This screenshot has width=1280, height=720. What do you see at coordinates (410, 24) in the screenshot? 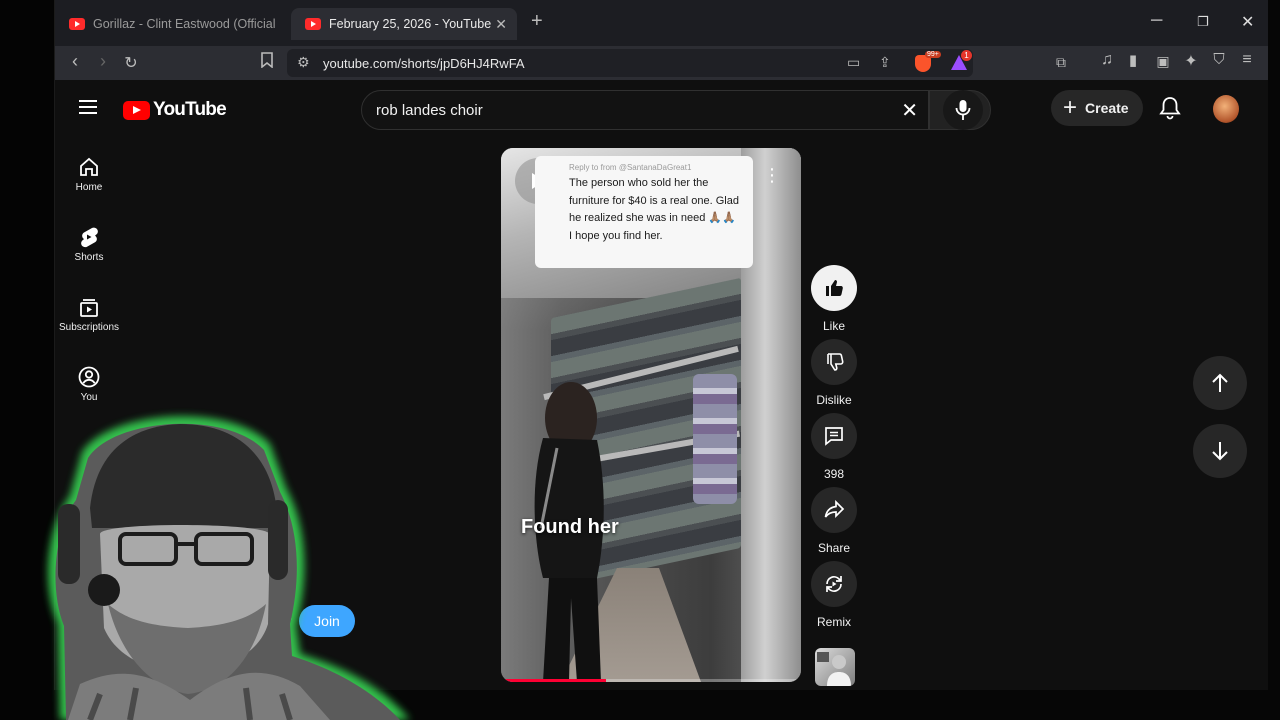
I see `tab-title: February 25, 2026 - YouTube` at bounding box center [410, 24].